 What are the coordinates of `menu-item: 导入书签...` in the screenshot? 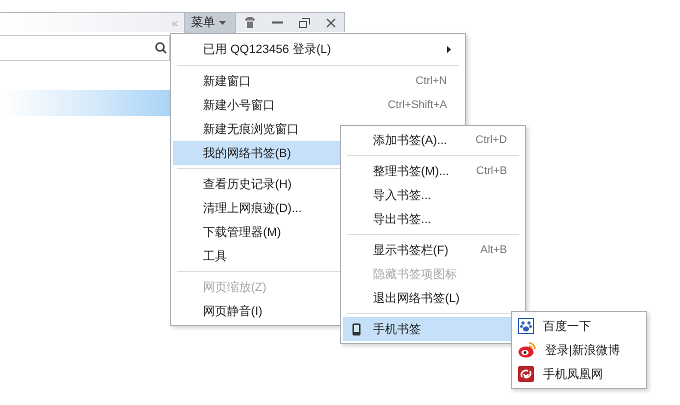 It's located at (433, 195).